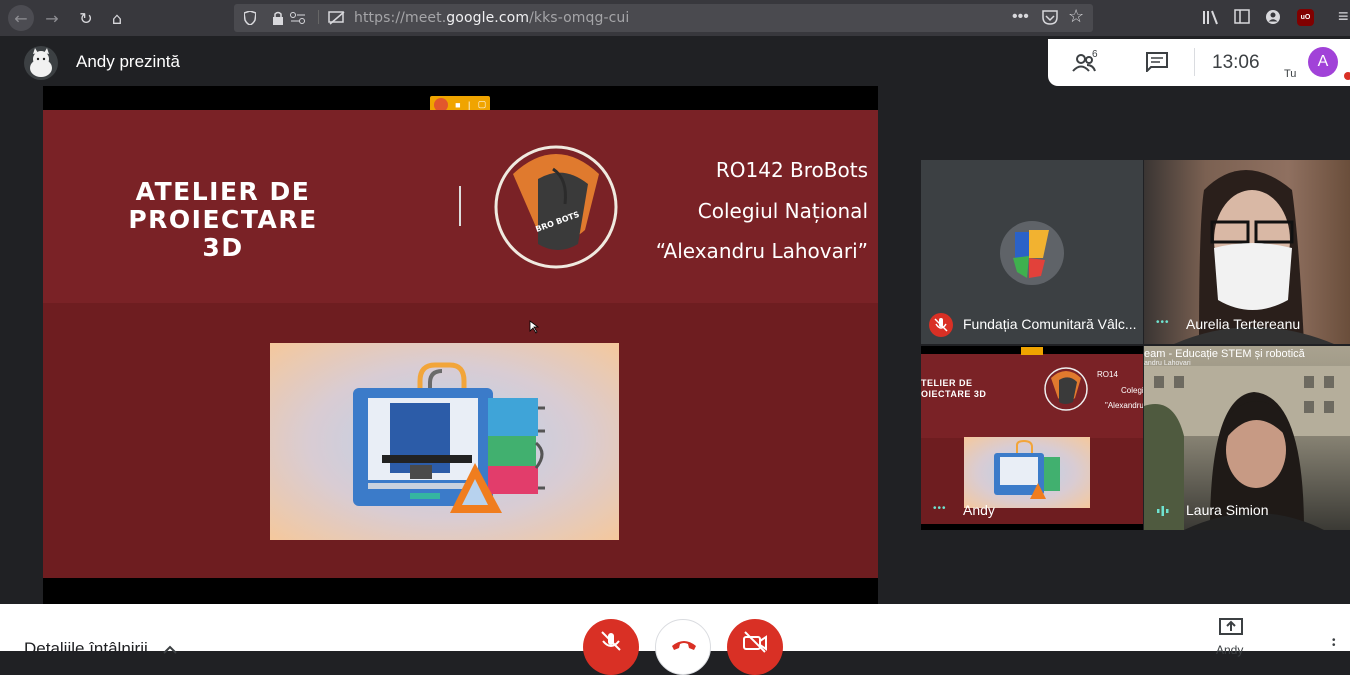 The height and width of the screenshot is (675, 1350). What do you see at coordinates (491, 18) in the screenshot?
I see `url-text: https://meet.google.com/kks-omqg-cui` at bounding box center [491, 18].